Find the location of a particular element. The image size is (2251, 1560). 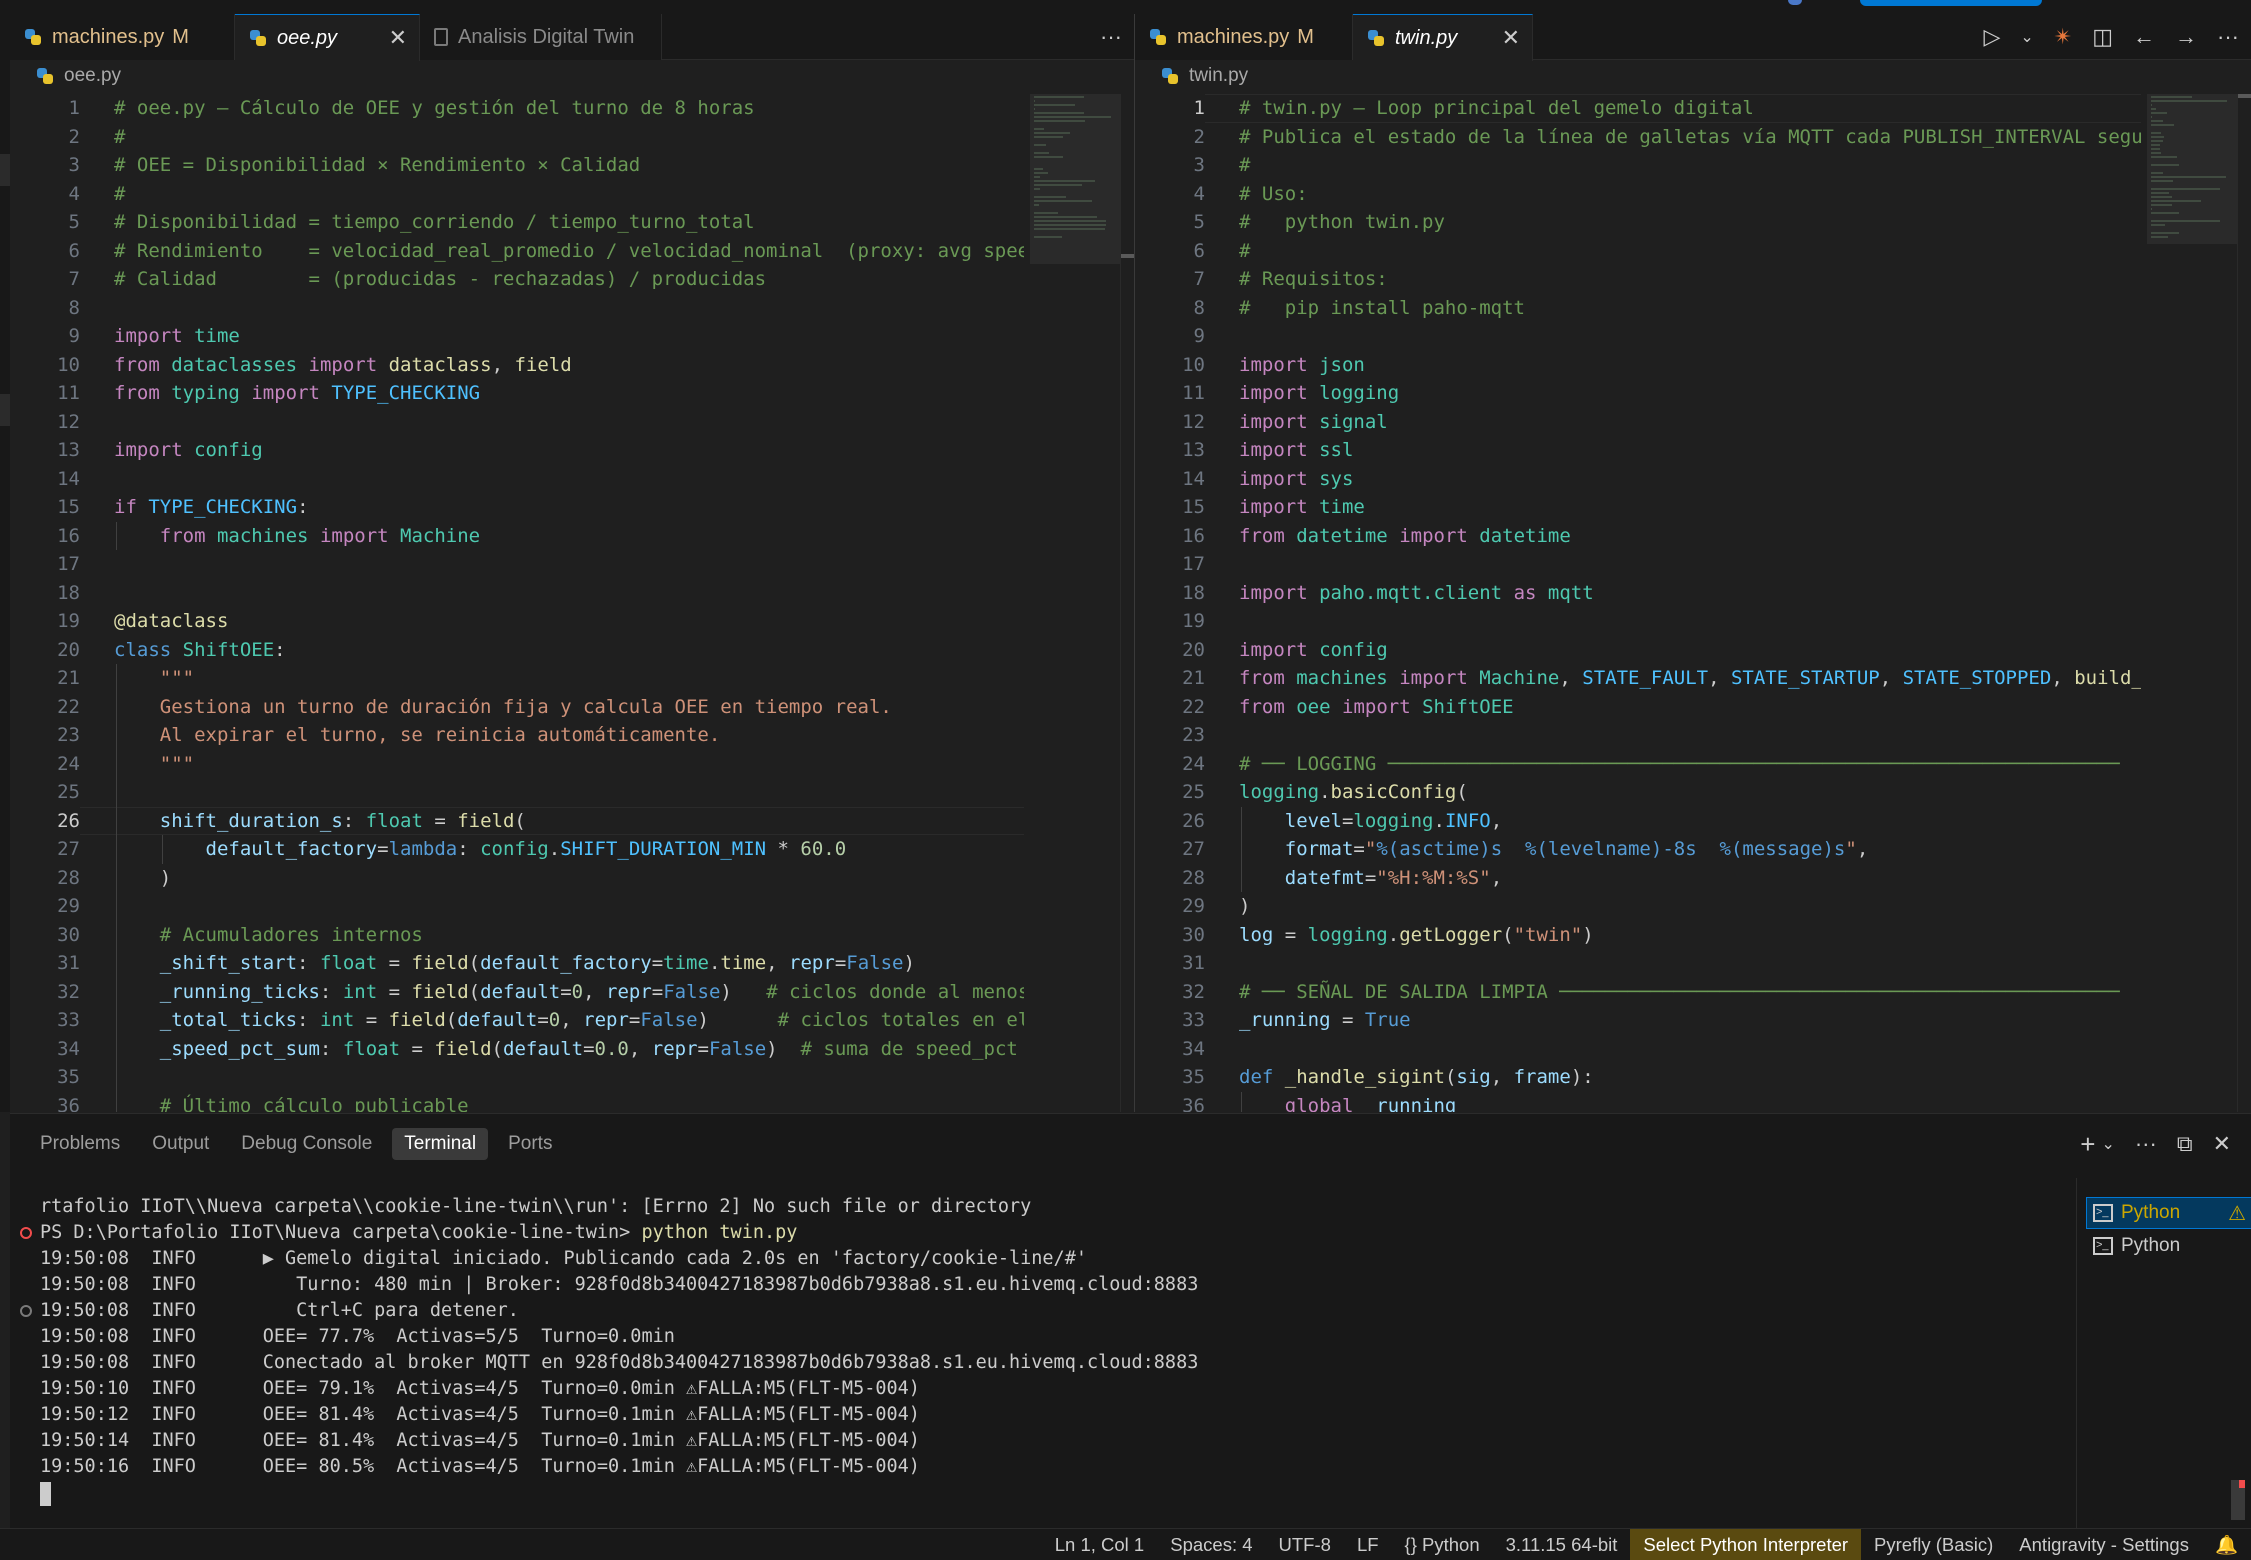

code-line: if TYPE_CHECKING: is located at coordinates (211, 507).